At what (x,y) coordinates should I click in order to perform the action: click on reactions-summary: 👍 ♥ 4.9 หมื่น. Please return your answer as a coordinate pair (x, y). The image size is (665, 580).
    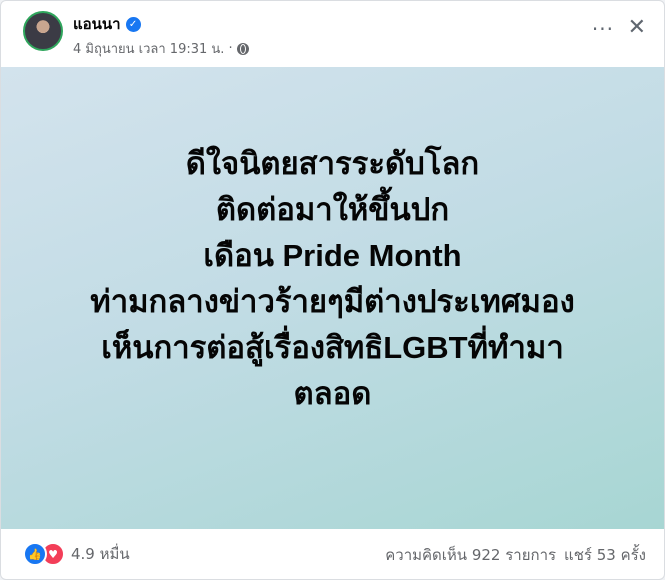
    Looking at the image, I should click on (76, 554).